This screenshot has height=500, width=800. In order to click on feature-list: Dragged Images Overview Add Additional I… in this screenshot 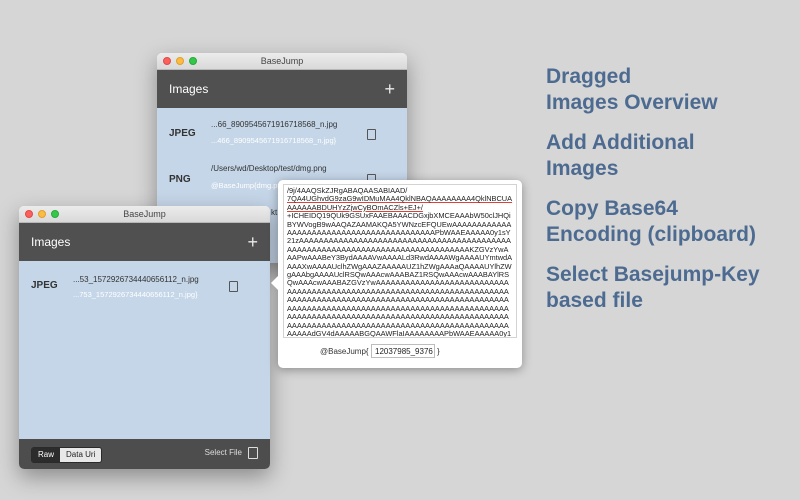, I will do `click(653, 196)`.